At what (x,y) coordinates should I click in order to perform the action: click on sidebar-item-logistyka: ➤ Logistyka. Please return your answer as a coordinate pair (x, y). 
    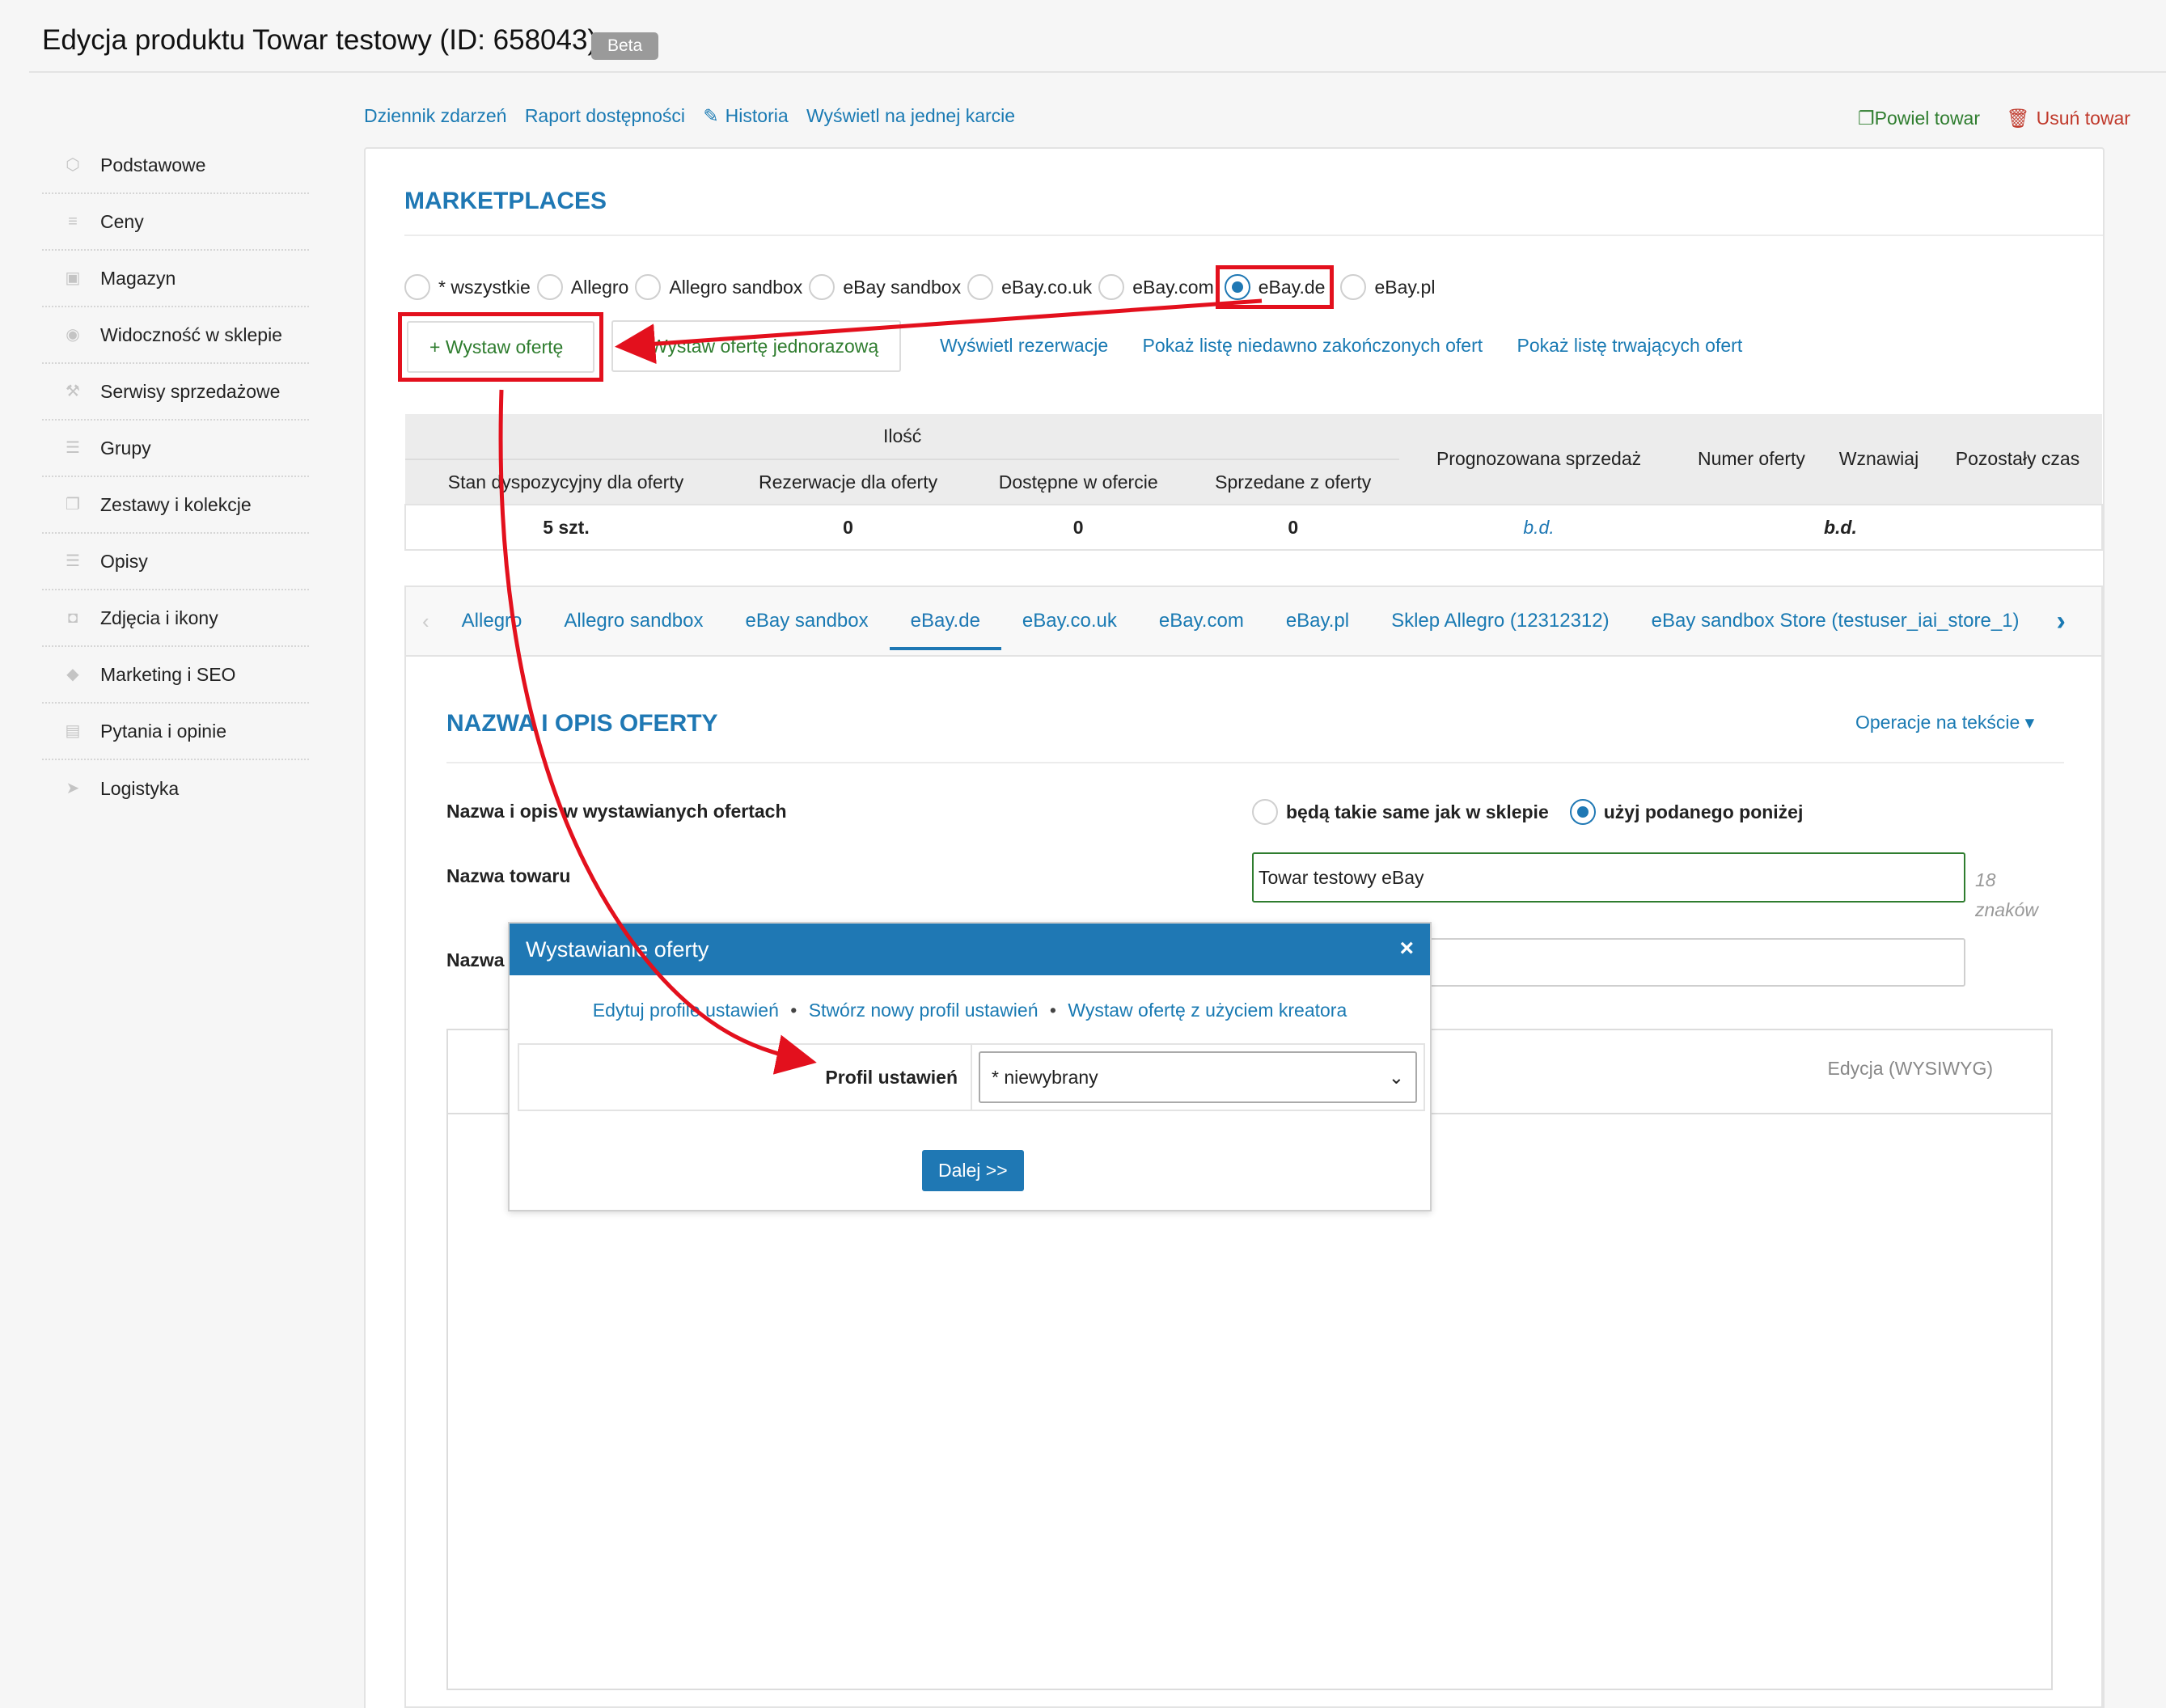
    Looking at the image, I should click on (175, 788).